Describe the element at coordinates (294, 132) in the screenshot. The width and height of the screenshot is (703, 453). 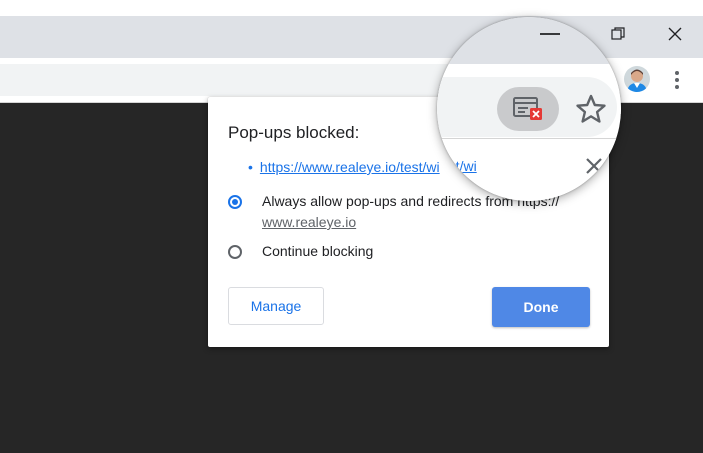
I see `dialog-title: Pop-ups blocked:` at that location.